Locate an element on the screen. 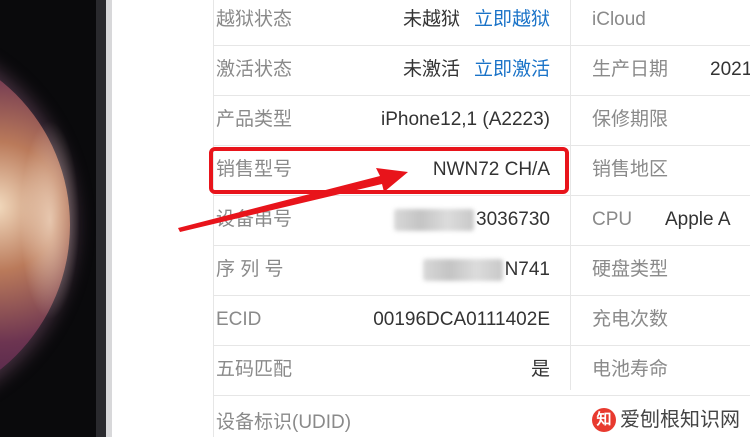 The image size is (750, 448). watermark-text: 爱刨根知识网 is located at coordinates (680, 420).